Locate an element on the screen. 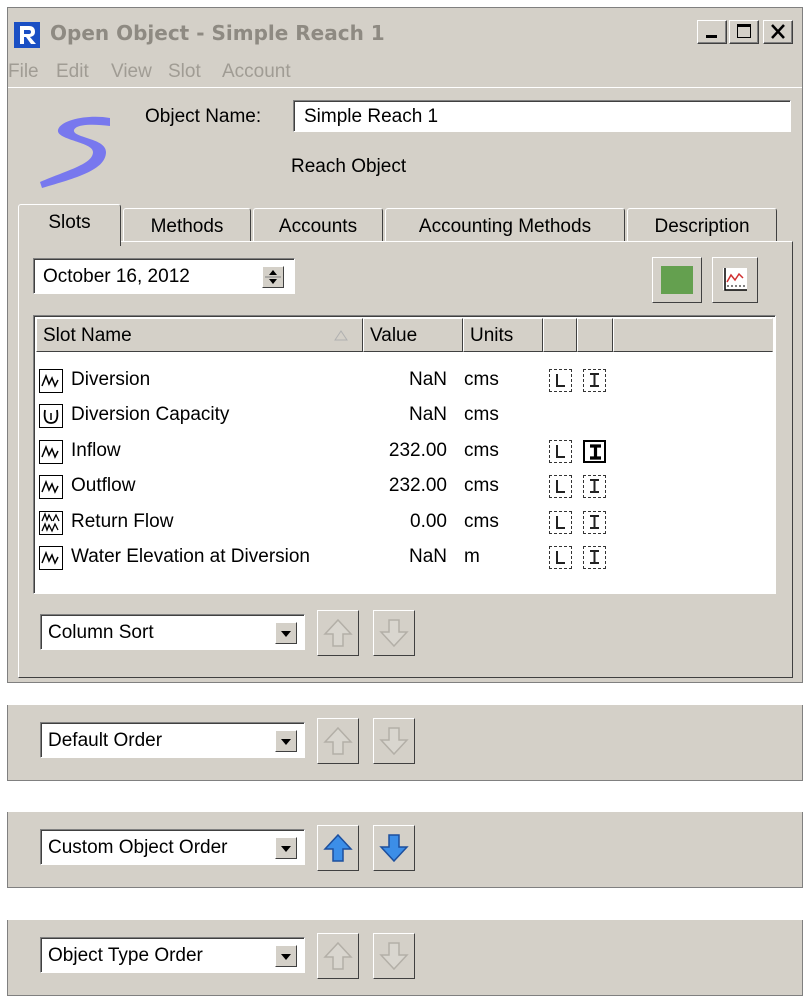  header-label: Slot Name is located at coordinates (87, 335).